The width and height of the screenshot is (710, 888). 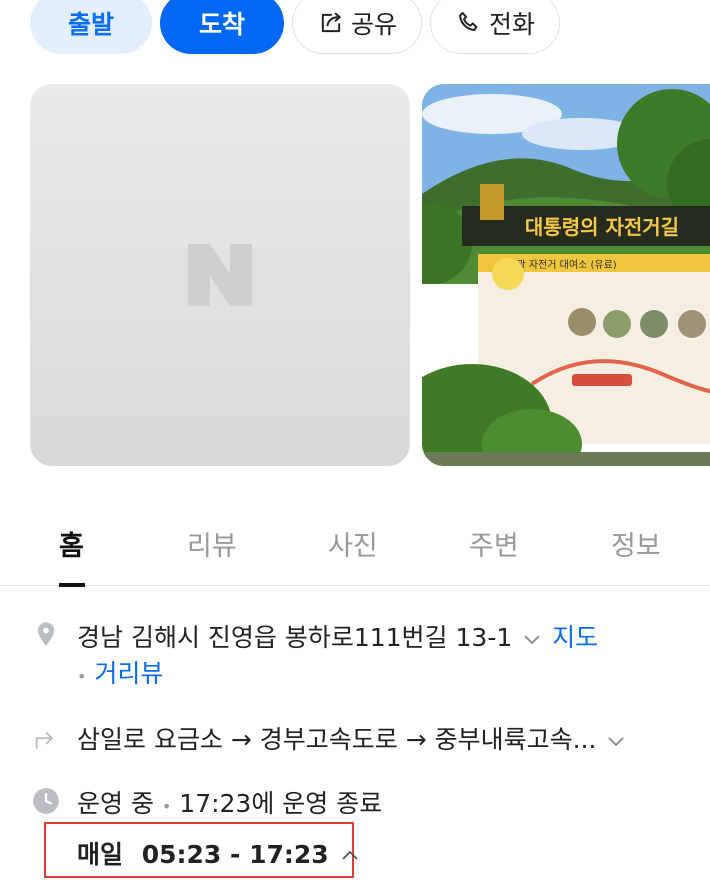 What do you see at coordinates (128, 673) in the screenshot?
I see `street-view-link: 거리뷰` at bounding box center [128, 673].